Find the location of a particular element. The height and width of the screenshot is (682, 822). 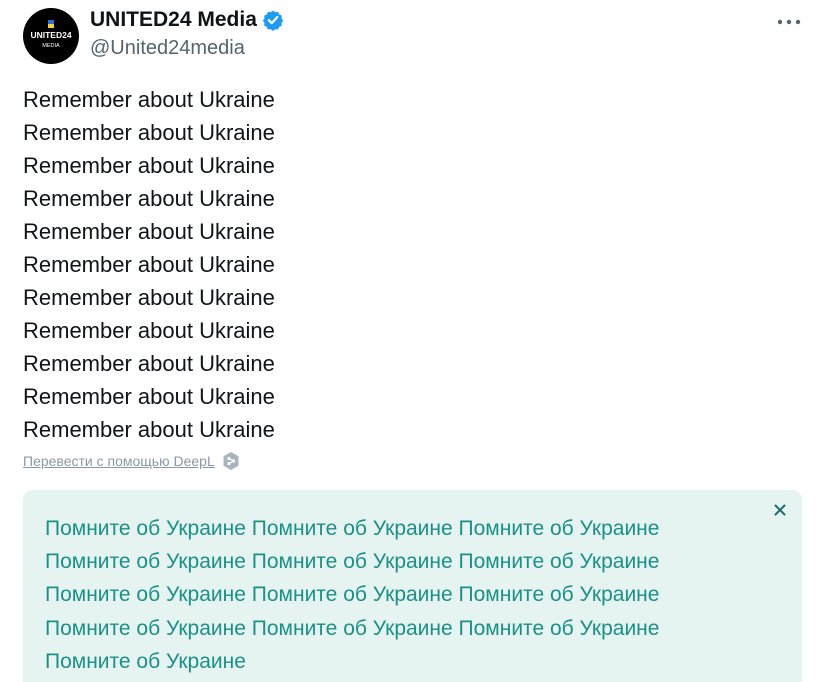

verified-badge-icon is located at coordinates (273, 20).